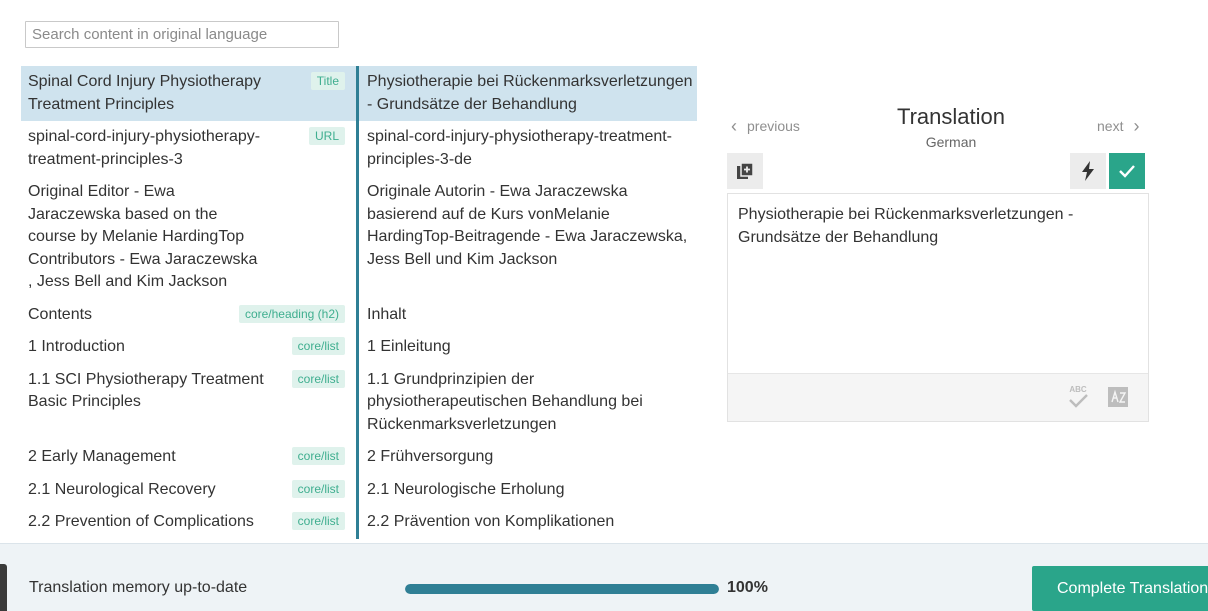 This screenshot has height=611, width=1208. I want to click on progress-fill, so click(562, 589).